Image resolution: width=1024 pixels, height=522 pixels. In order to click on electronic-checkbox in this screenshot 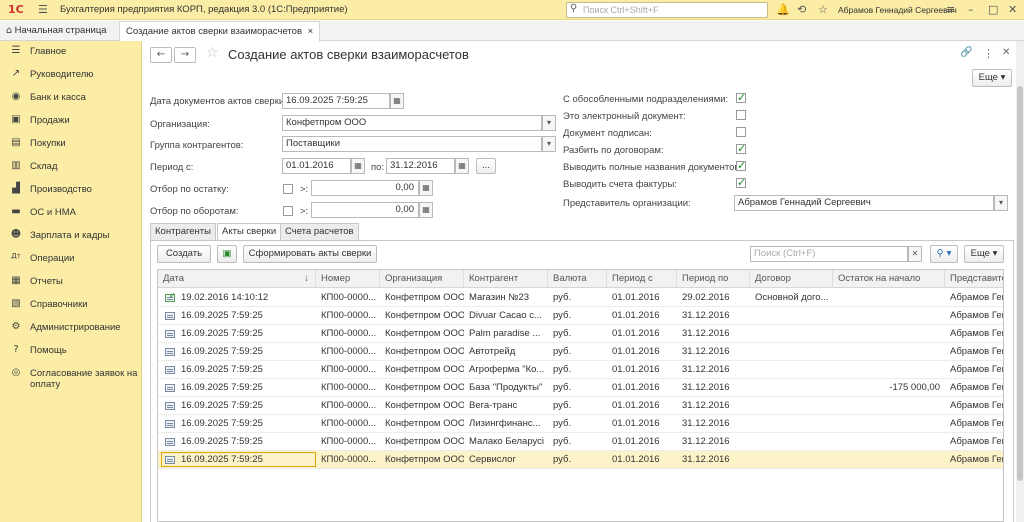, I will do `click(741, 115)`.